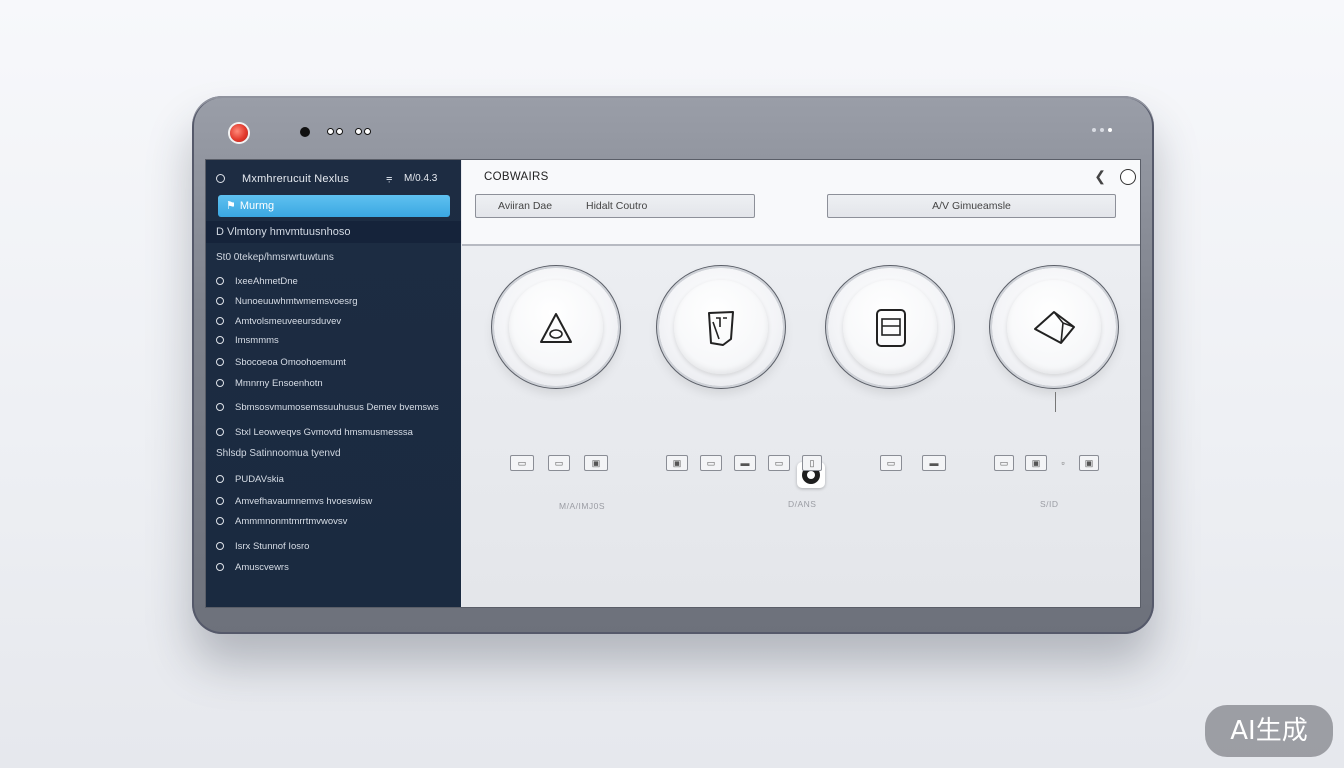 This screenshot has height=768, width=1344. I want to click on sidebar-item-label: Amvefhavaumnemvs hvoeswisw, so click(304, 501).